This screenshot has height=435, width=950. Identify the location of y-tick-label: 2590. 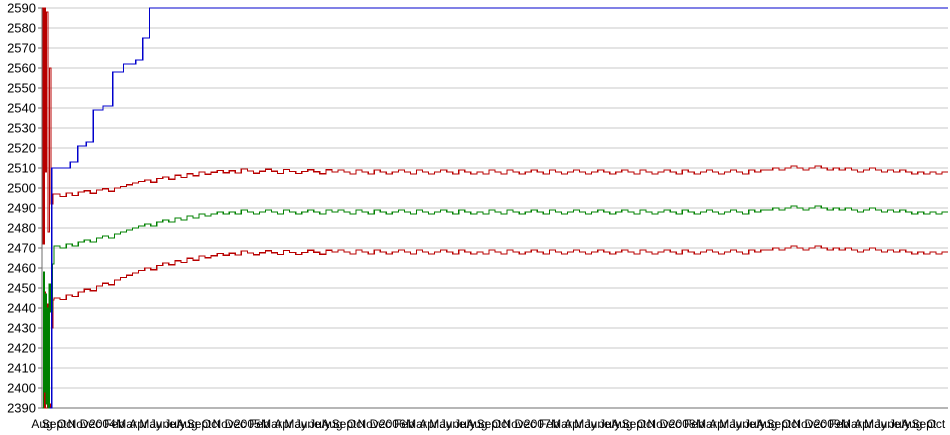
(21, 8).